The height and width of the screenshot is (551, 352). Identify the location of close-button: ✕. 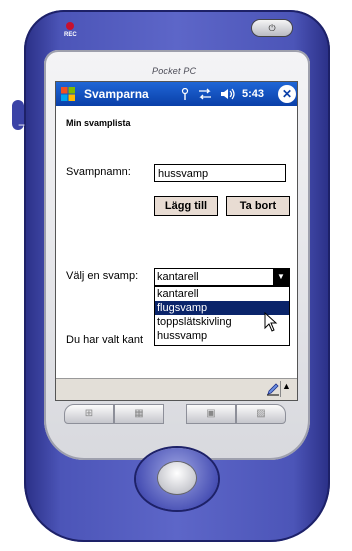
(287, 94).